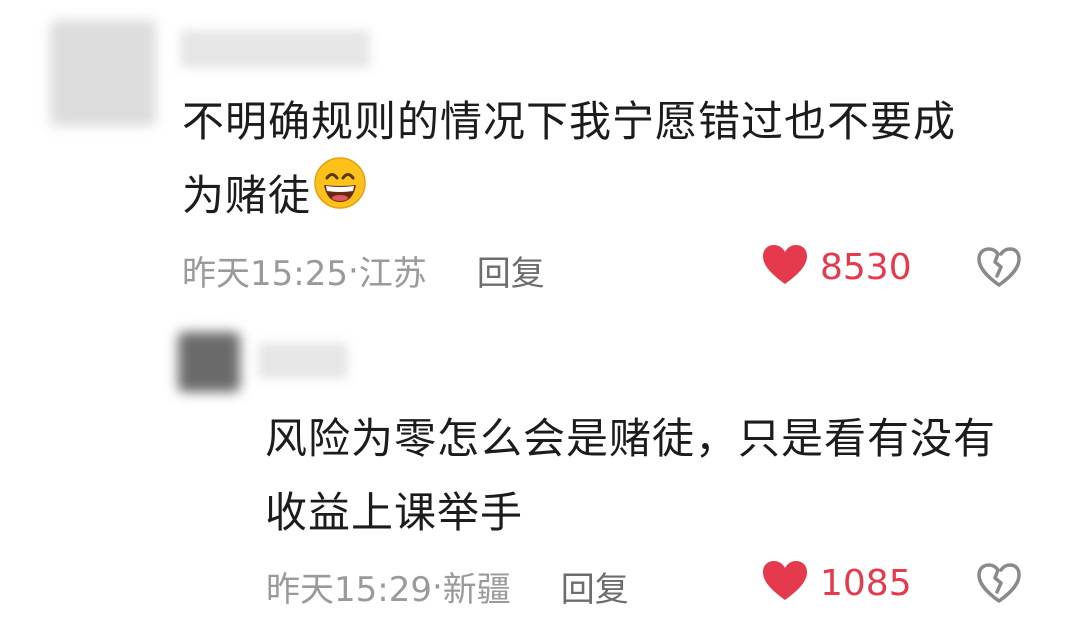 The width and height of the screenshot is (1080, 630). What do you see at coordinates (569, 121) in the screenshot?
I see `comment-text-line: 不明确规则的情况下我宁愿错过也不要成` at bounding box center [569, 121].